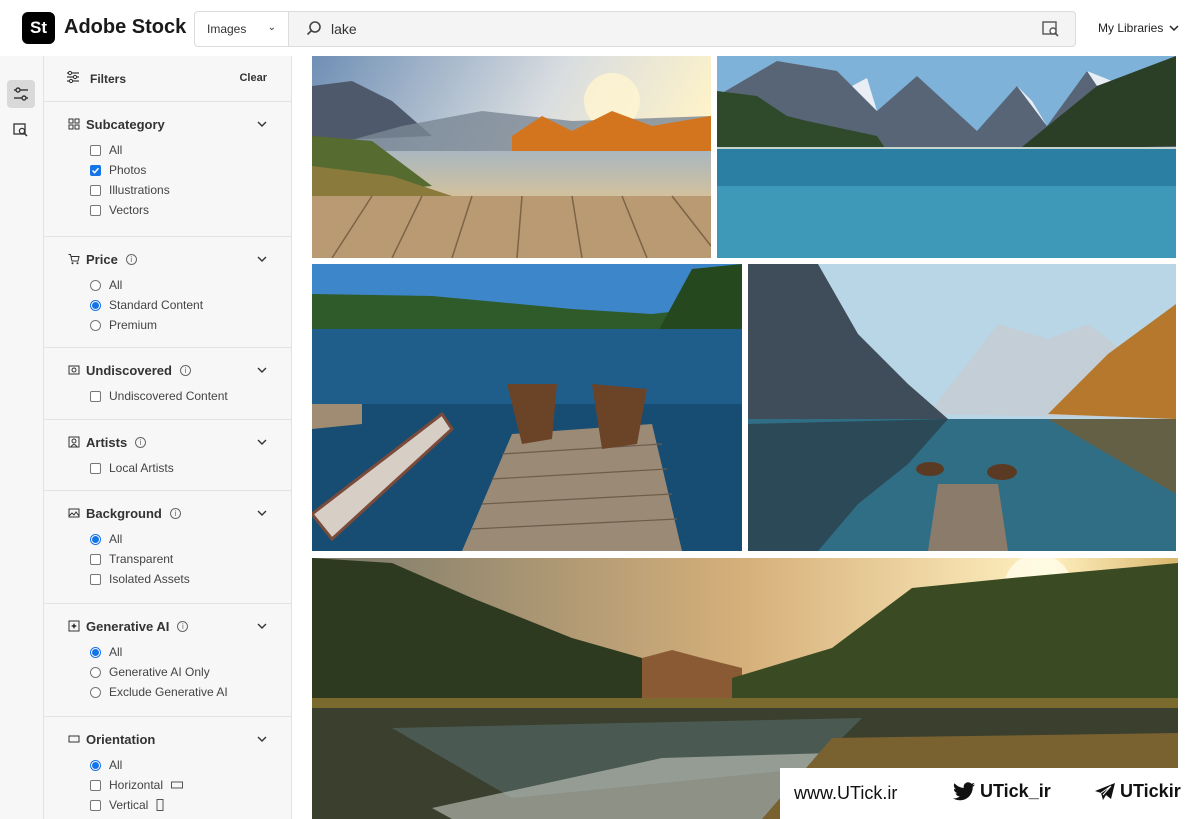 This screenshot has width=1200, height=819. Describe the element at coordinates (1150, 791) in the screenshot. I see `watermark-telegram-handle: UTickir` at that location.